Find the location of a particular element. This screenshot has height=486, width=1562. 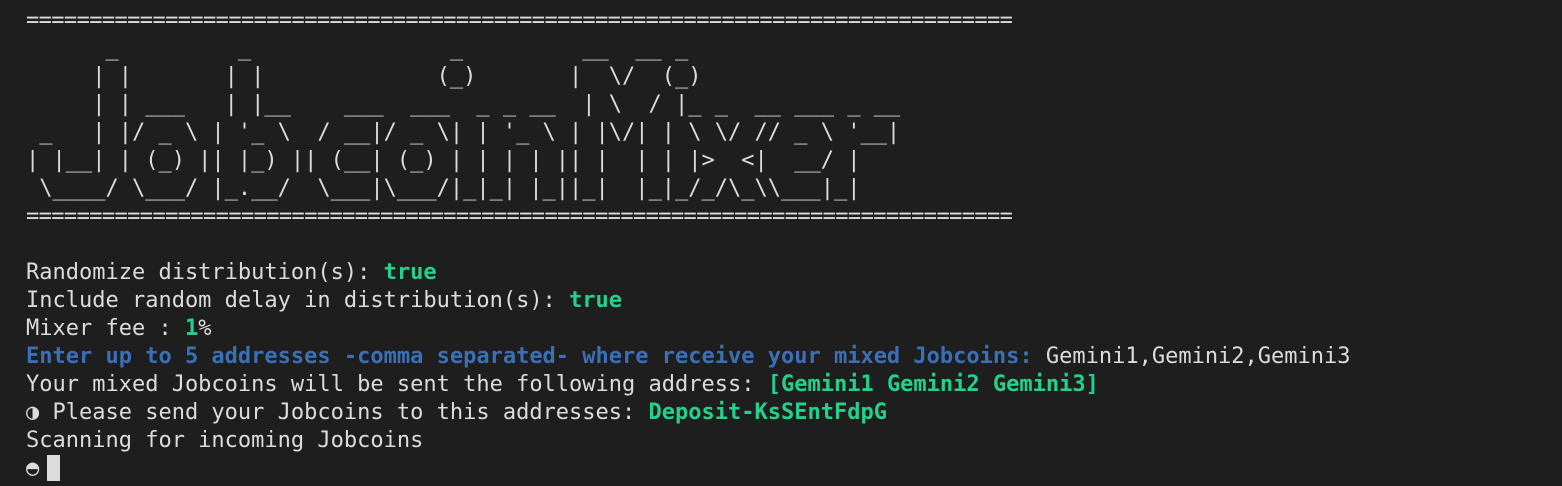

delay-label: Include random delay in distribution(s): is located at coordinates (298, 300).